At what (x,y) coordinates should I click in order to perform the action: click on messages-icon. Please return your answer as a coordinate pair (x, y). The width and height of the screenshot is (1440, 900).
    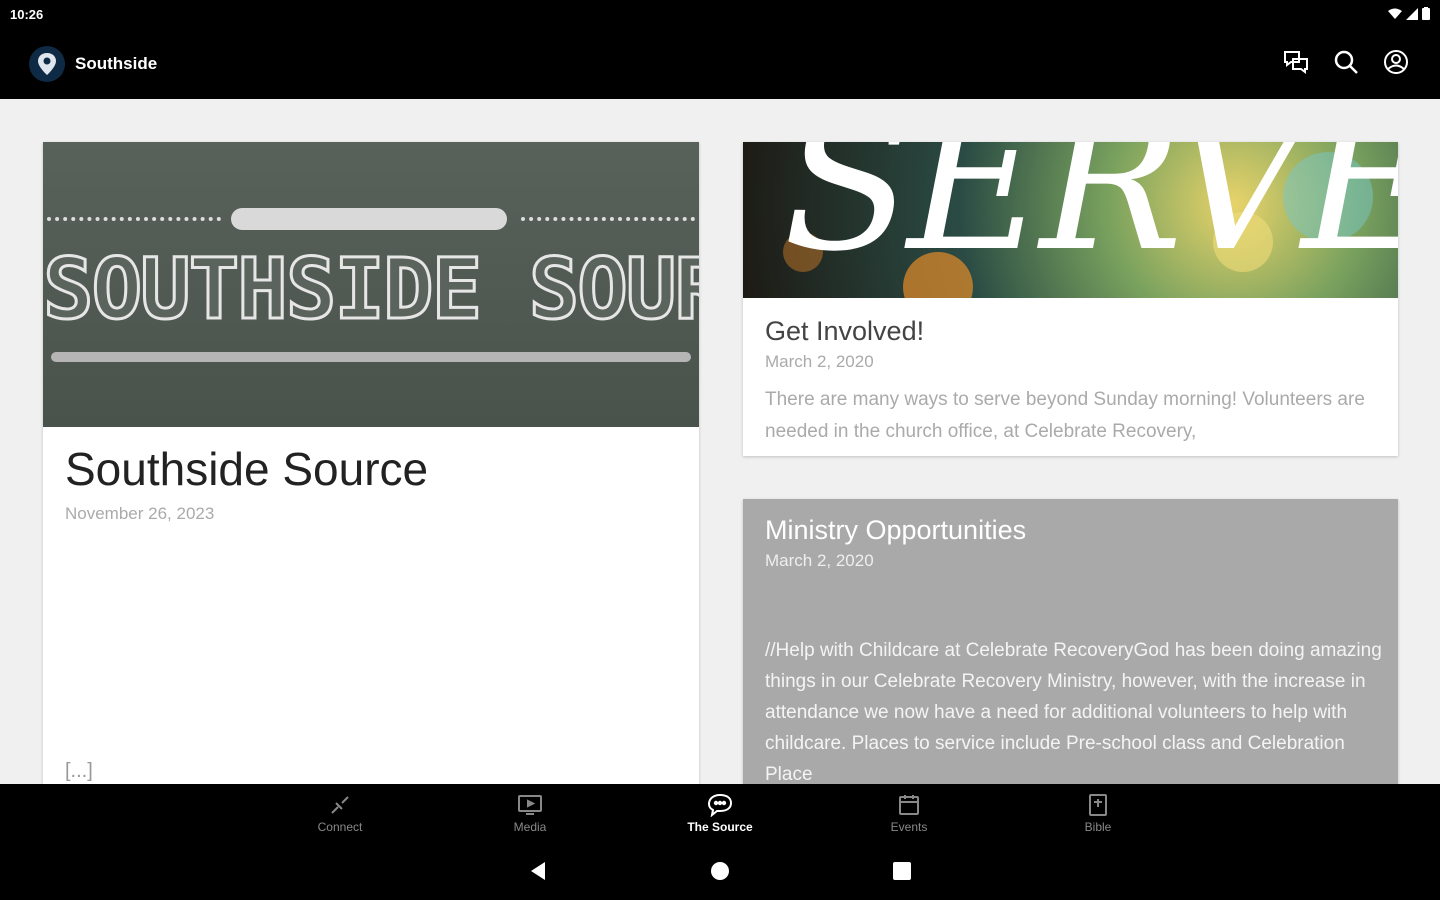
    Looking at the image, I should click on (1296, 64).